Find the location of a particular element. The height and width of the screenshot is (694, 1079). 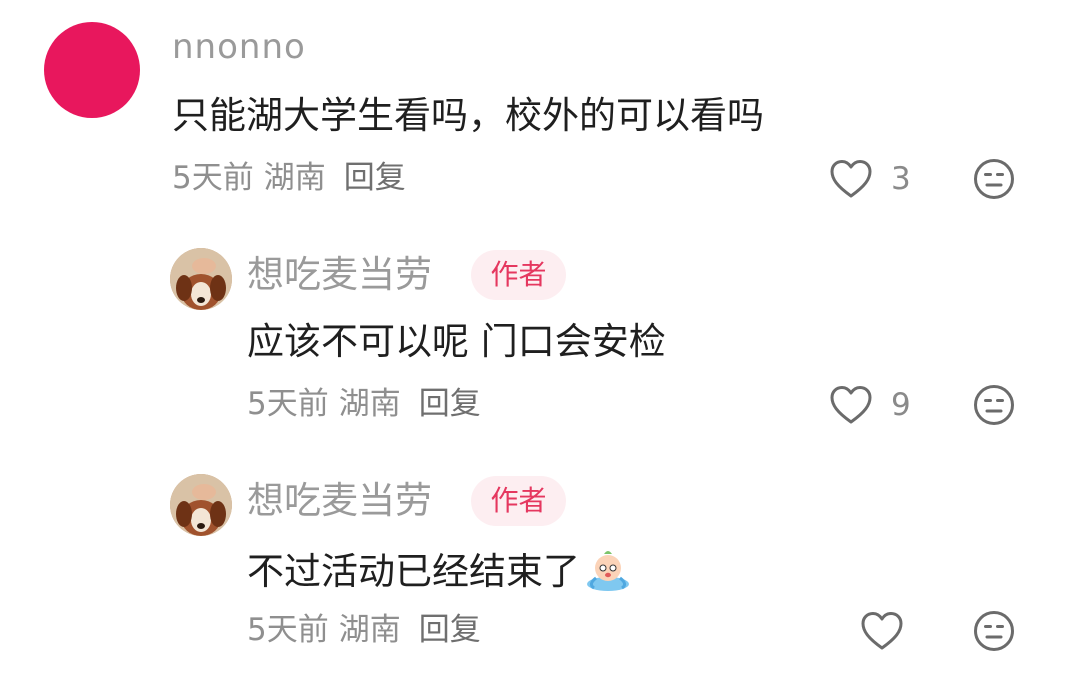

comment-meta: 5天前 湖南 回复 is located at coordinates (364, 630).